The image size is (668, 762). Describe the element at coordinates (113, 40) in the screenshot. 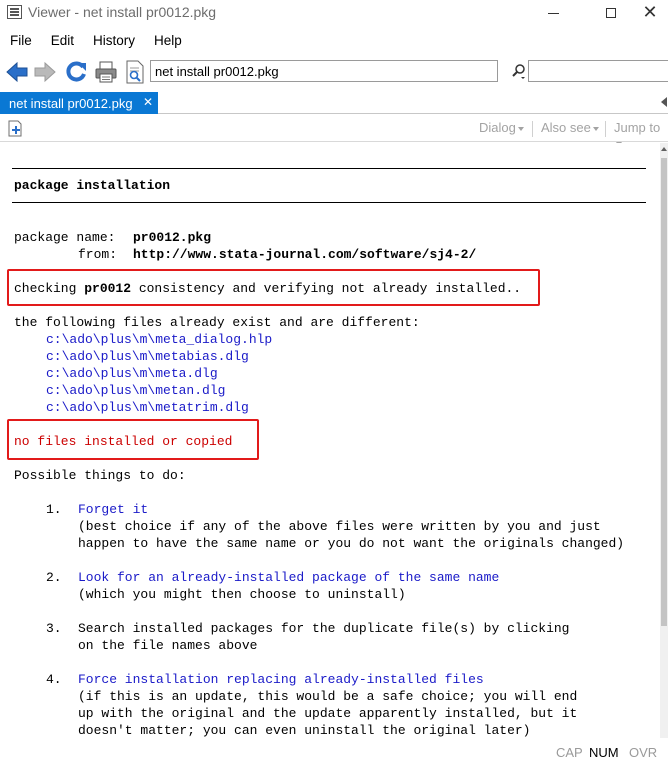

I see `menu-history: History` at that location.